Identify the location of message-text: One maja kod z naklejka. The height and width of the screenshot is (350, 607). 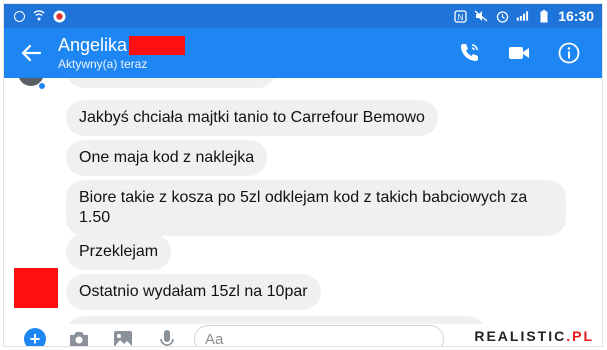
(167, 157).